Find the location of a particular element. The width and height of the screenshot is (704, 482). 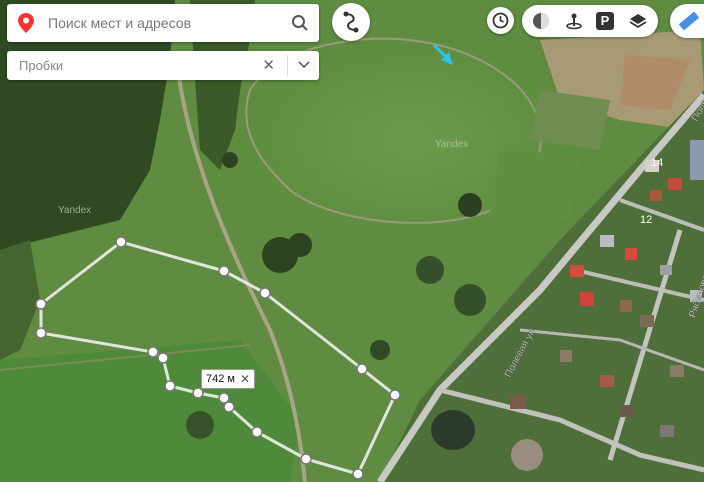

layers-dial-icon is located at coordinates (541, 21).